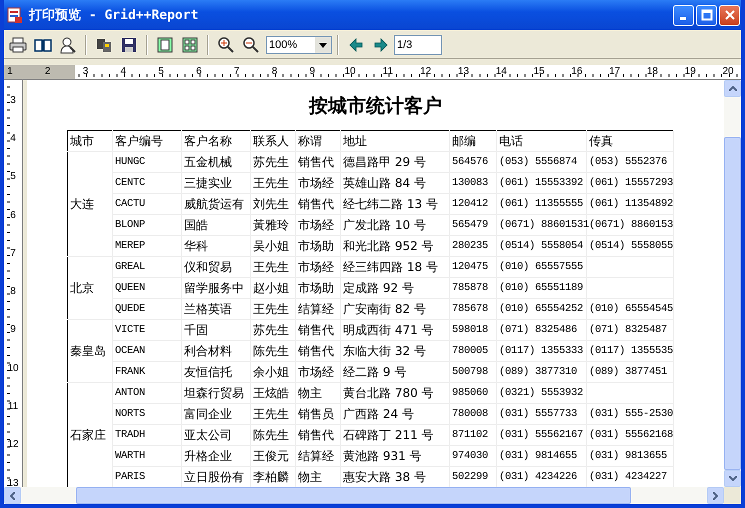  What do you see at coordinates (208, 351) in the screenshot?
I see `table-cell: 利合材料` at bounding box center [208, 351].